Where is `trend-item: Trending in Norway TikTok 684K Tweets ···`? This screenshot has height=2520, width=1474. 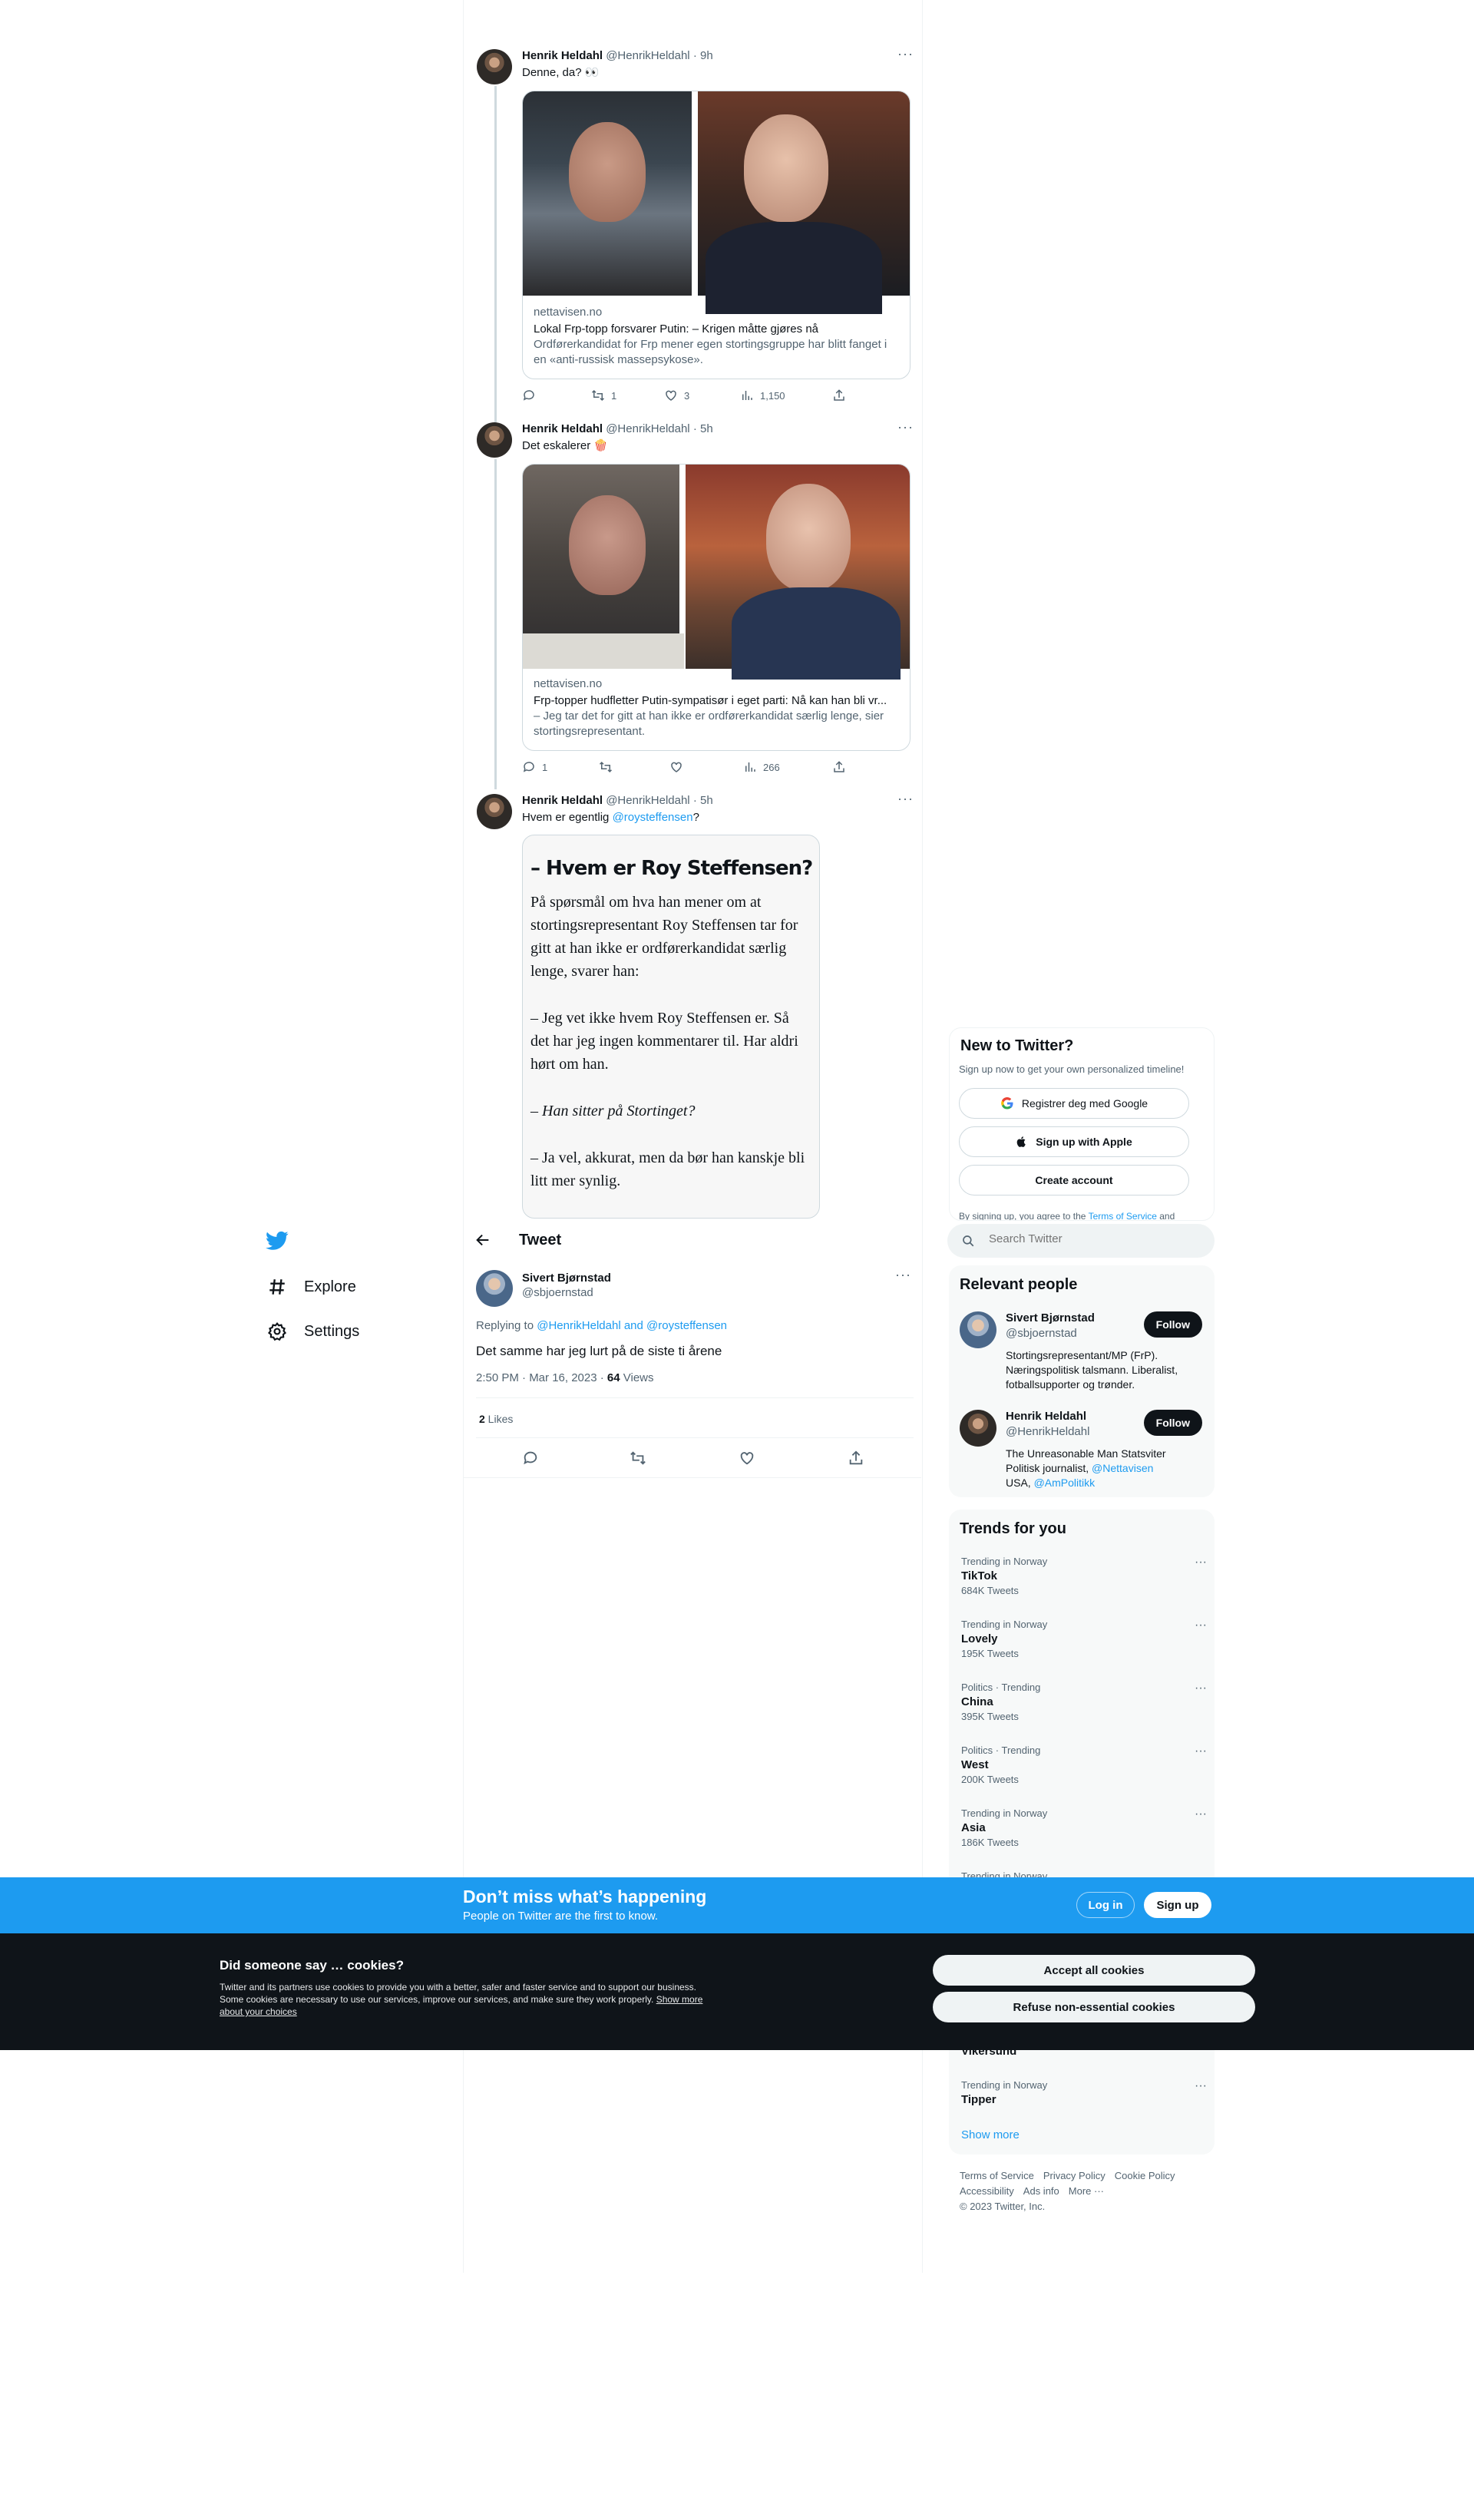 trend-item: Trending in Norway TikTok 684K Tweets ··· is located at coordinates (1084, 1576).